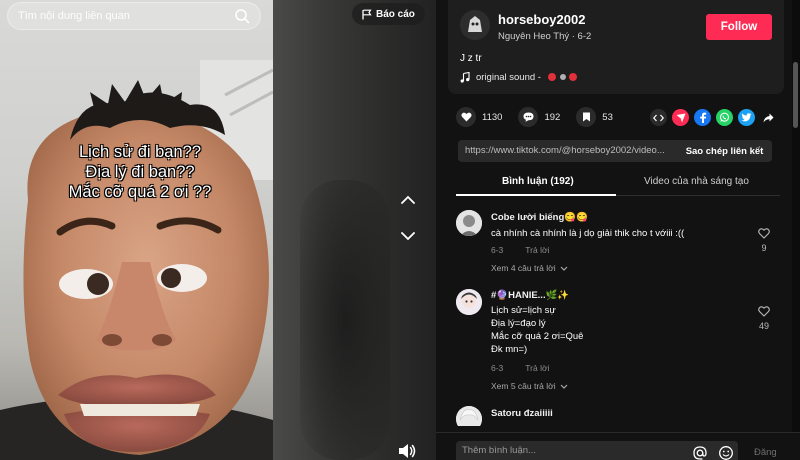  What do you see at coordinates (618, 184) in the screenshot?
I see `panel-tabs: Bình luận (192) Video của nhà sáng tạo` at bounding box center [618, 184].